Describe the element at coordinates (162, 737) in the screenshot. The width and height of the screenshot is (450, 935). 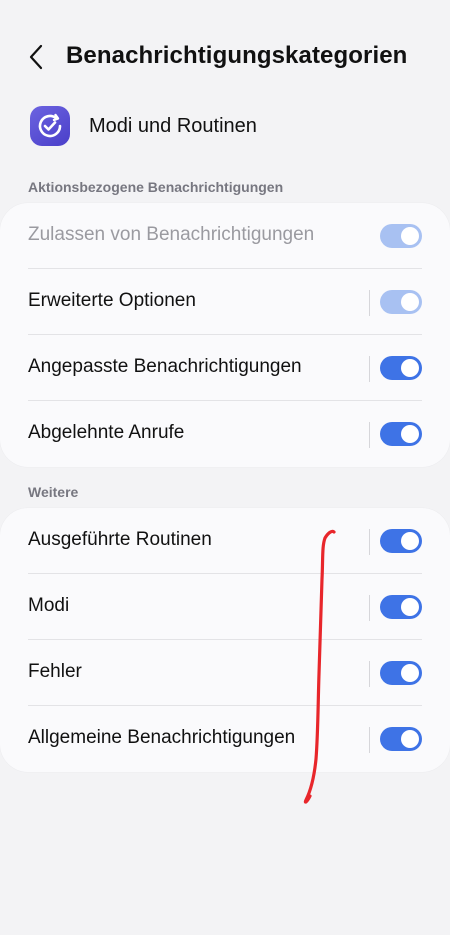
I see `setting-label: Allgemeine Benachrichtigungen` at that location.